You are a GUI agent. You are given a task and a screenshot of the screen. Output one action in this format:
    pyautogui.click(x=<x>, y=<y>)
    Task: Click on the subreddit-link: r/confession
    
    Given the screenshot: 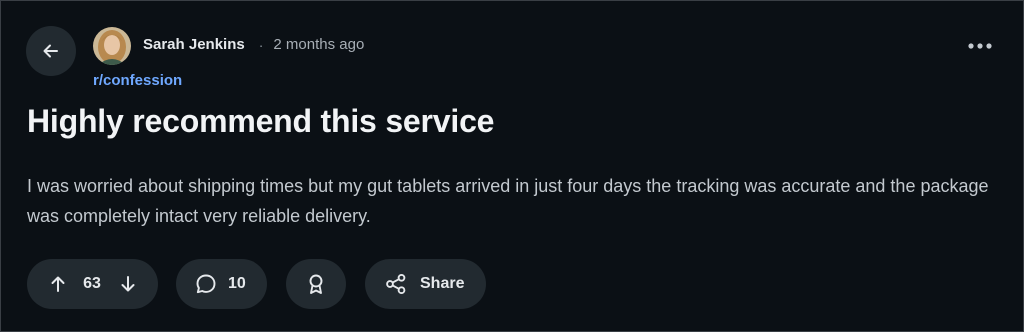 What is the action you would take?
    pyautogui.click(x=137, y=80)
    